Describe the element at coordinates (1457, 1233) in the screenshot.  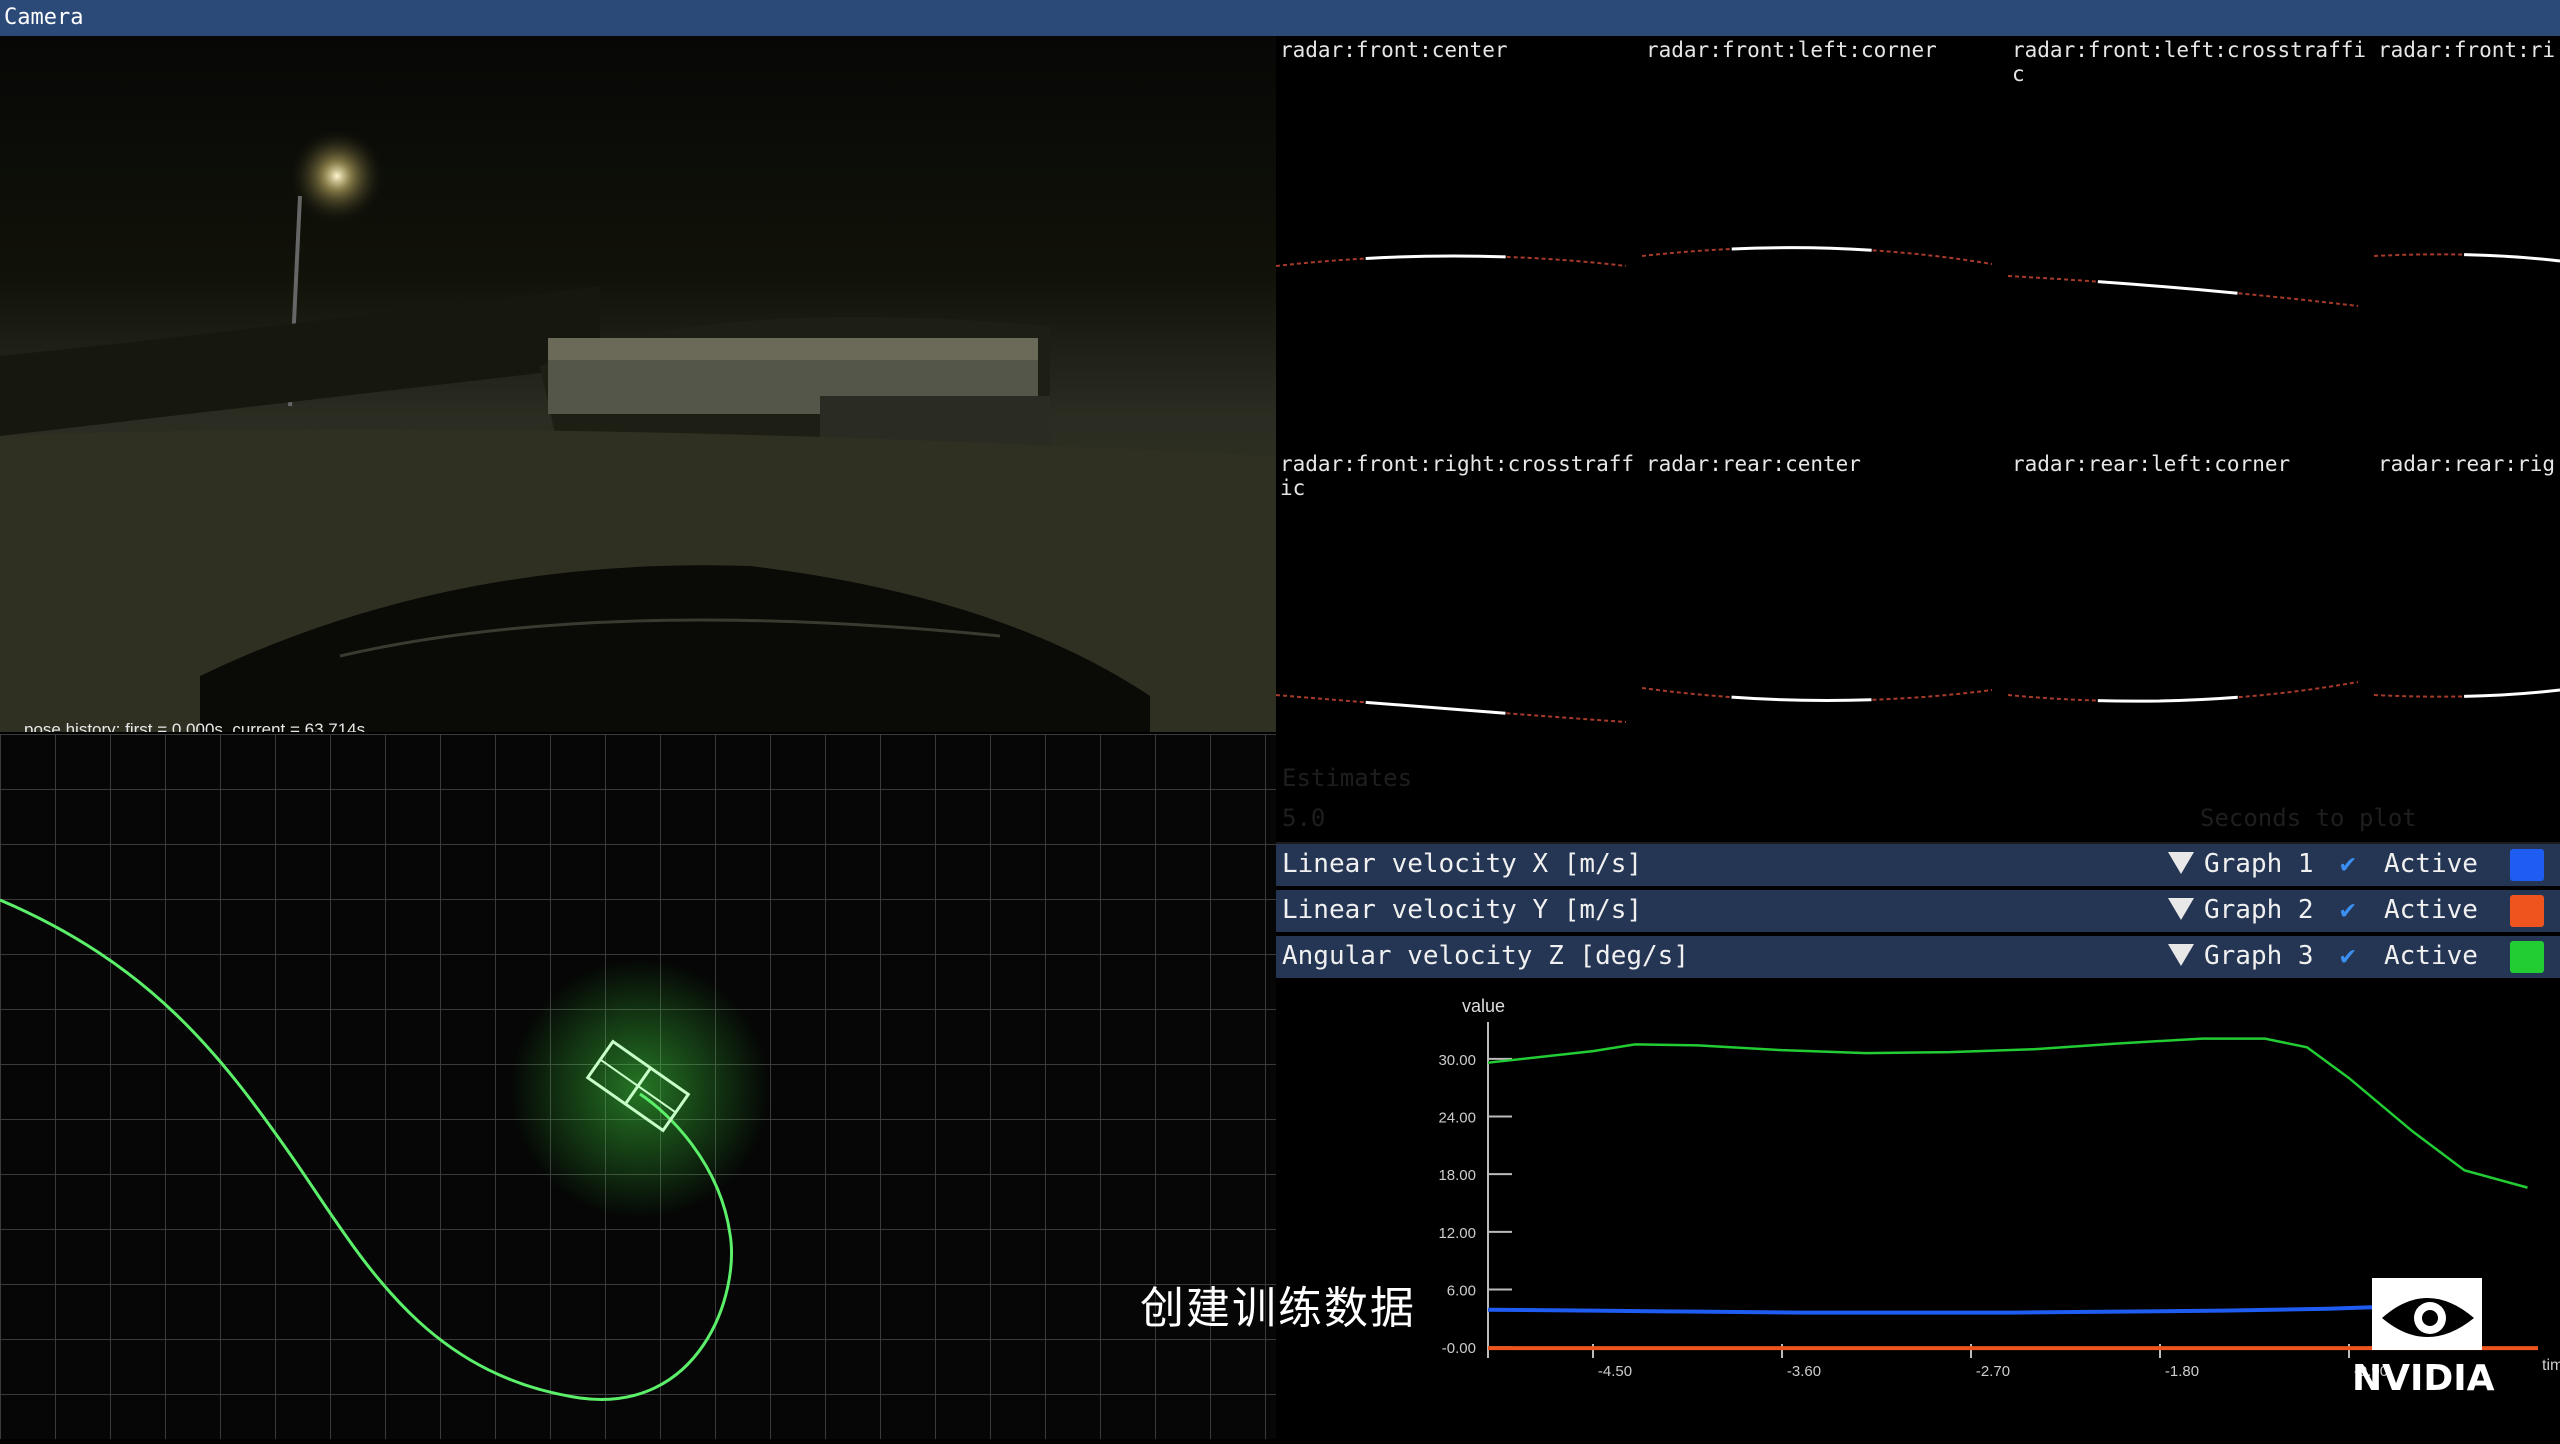
I see `y-tick-label: 12.00` at that location.